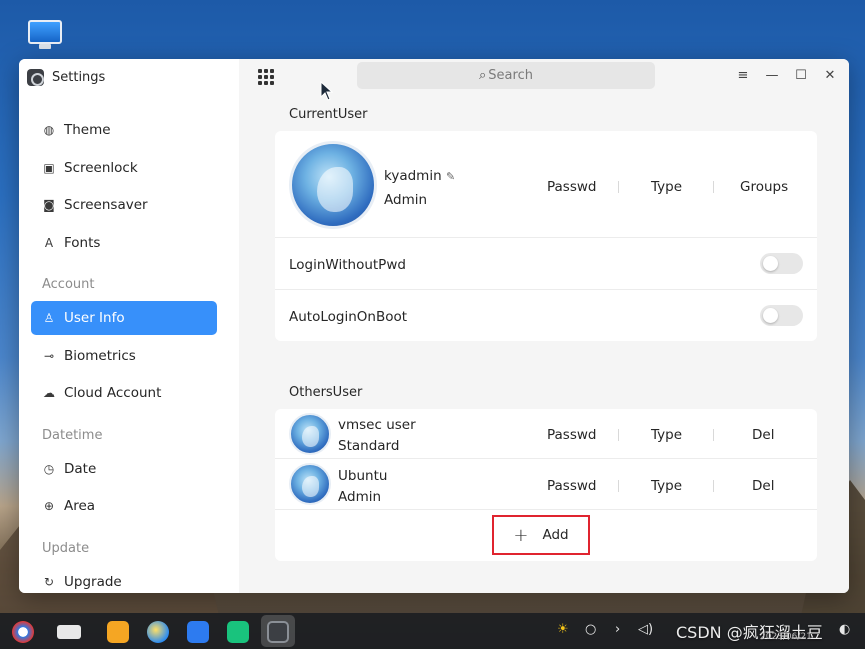 This screenshot has width=865, height=649. Describe the element at coordinates (363, 476) in the screenshot. I see `user-name: Ubuntu` at that location.